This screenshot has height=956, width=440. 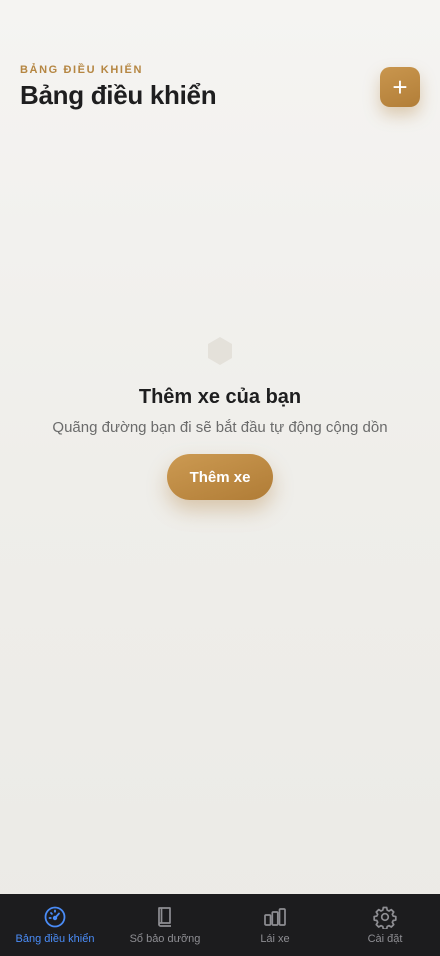 What do you see at coordinates (385, 917) in the screenshot?
I see `gear-icon` at bounding box center [385, 917].